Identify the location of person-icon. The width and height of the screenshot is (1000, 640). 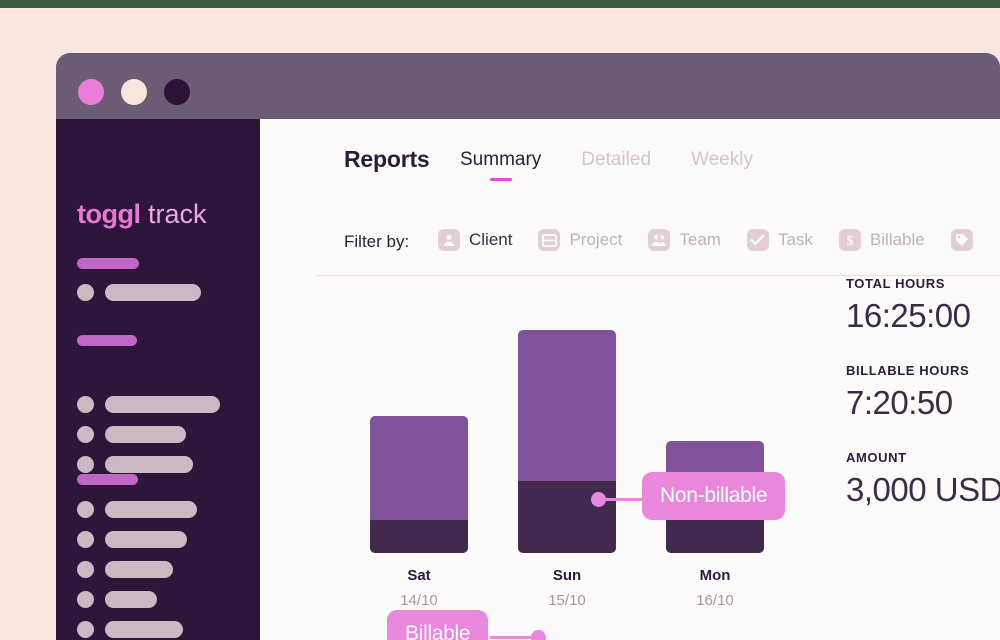
(449, 240).